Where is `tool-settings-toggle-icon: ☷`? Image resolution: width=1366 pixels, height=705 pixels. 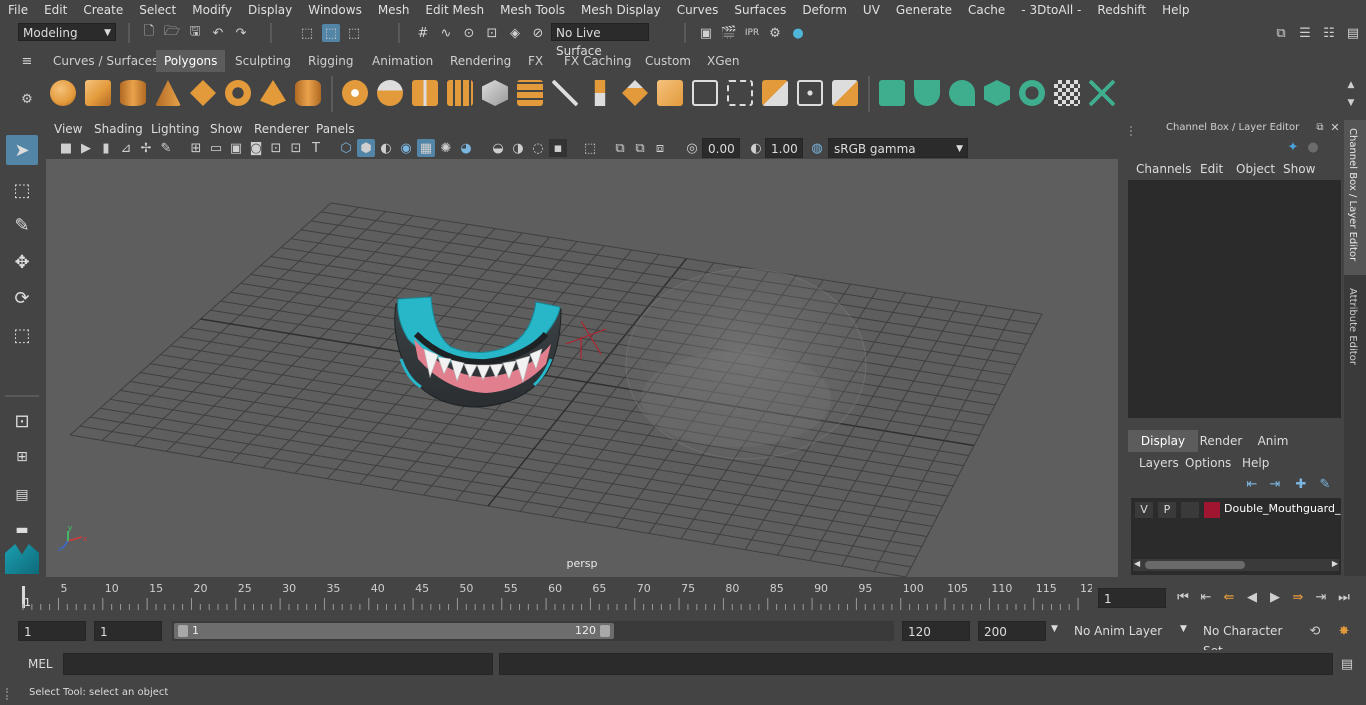 tool-settings-toggle-icon: ☷ is located at coordinates (1329, 33).